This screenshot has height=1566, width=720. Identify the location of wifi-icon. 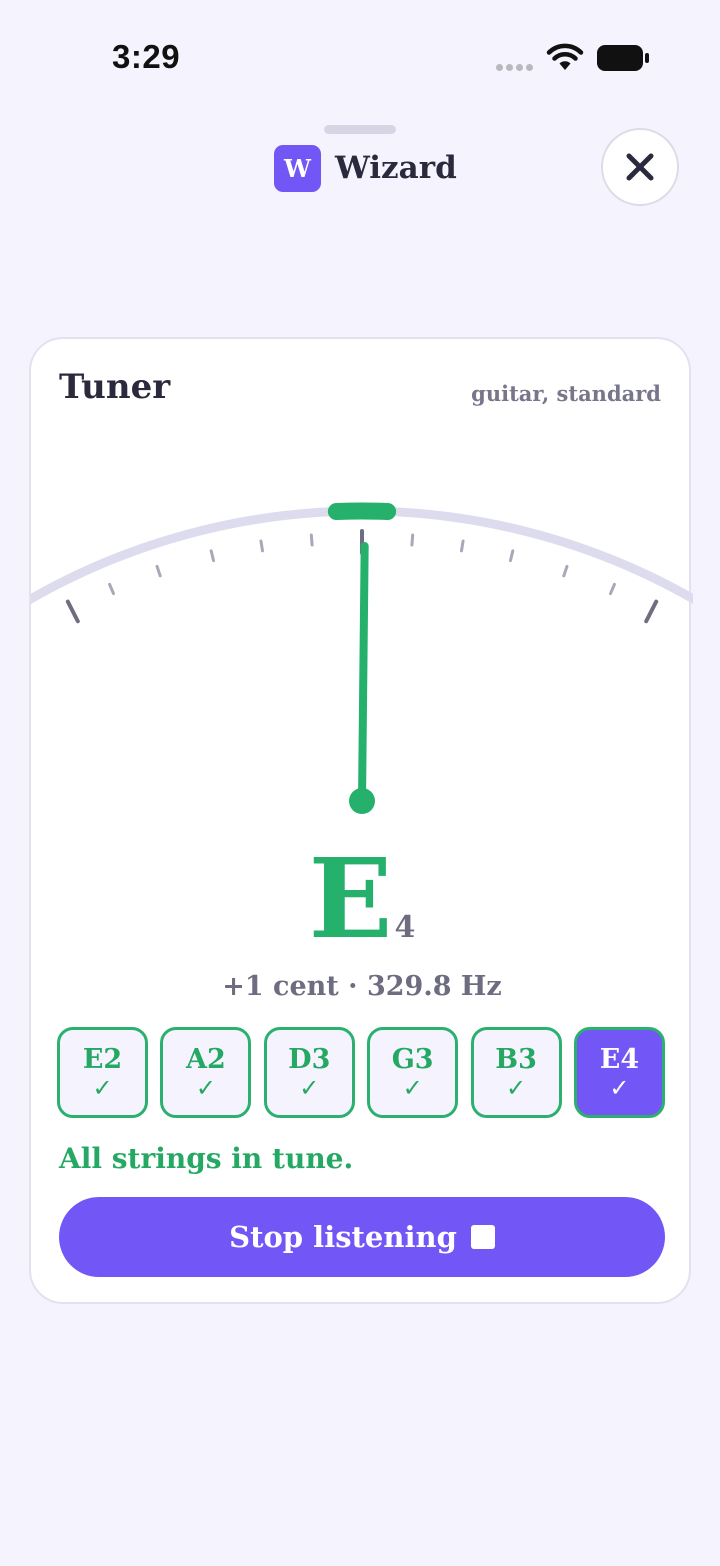
(565, 56).